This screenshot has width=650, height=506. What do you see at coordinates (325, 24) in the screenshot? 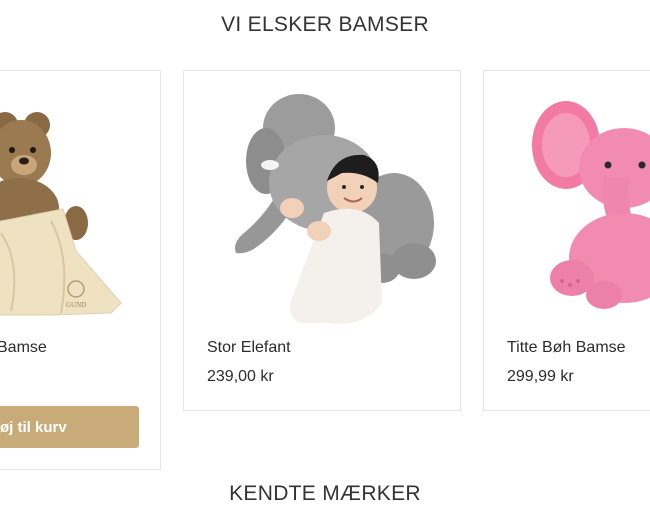
I see `section-title: VI ELSKER BAMSER` at bounding box center [325, 24].